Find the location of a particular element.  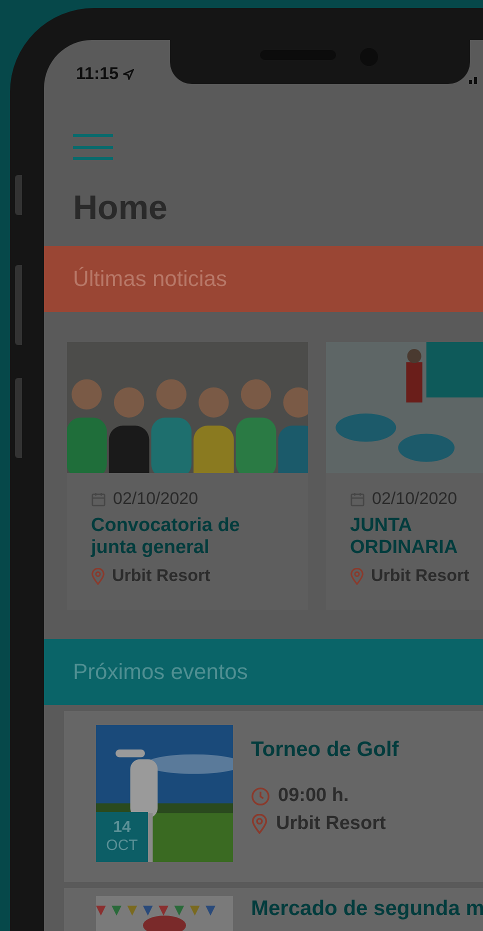

event-time: 09:00 h. is located at coordinates (313, 796).